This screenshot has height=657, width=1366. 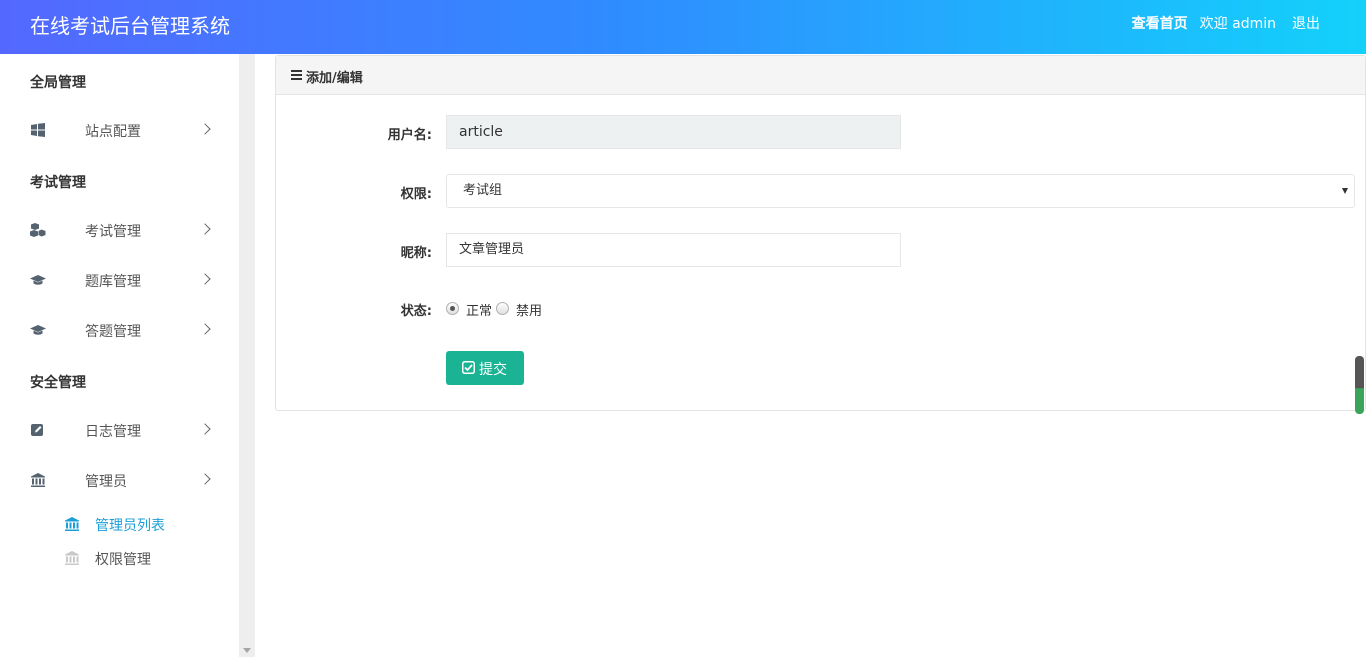 What do you see at coordinates (820, 75) in the screenshot?
I see `panel-header: 添加/编辑` at bounding box center [820, 75].